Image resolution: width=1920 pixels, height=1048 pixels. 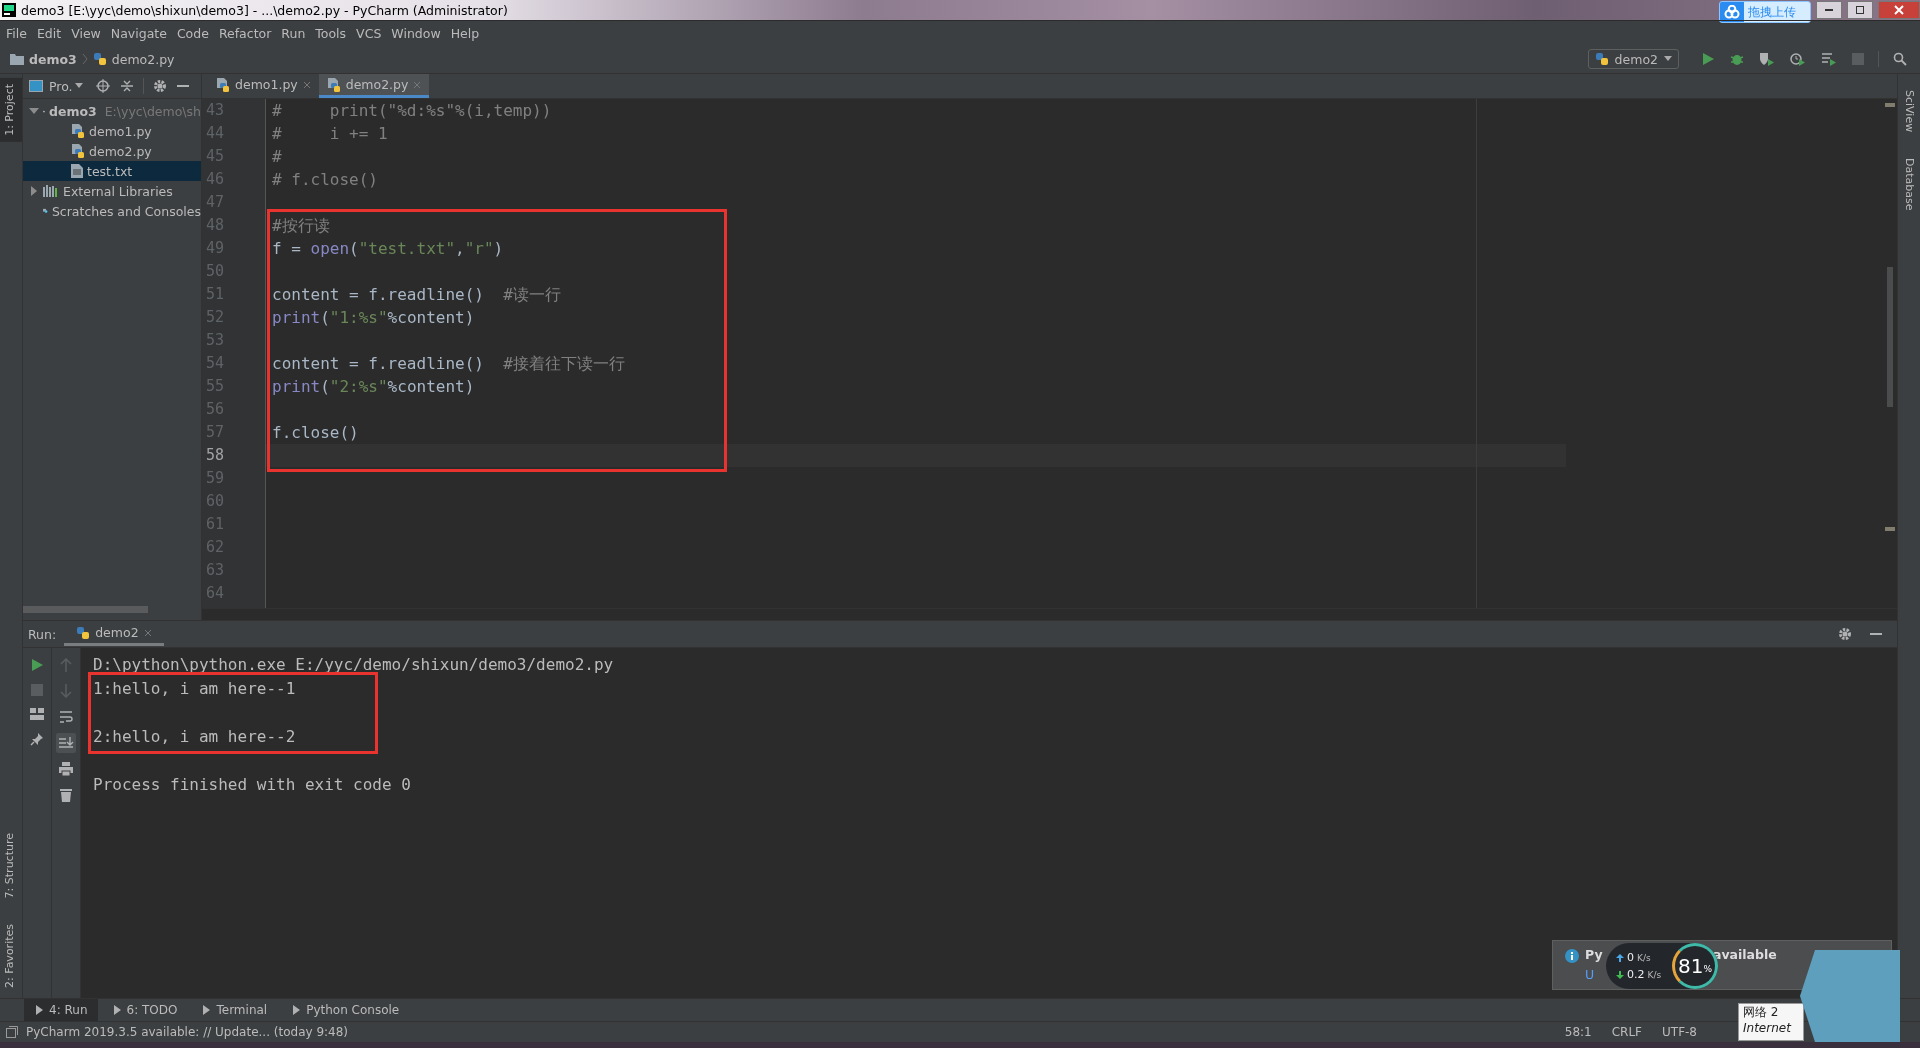 I want to click on maximize-button, so click(x=1860, y=10).